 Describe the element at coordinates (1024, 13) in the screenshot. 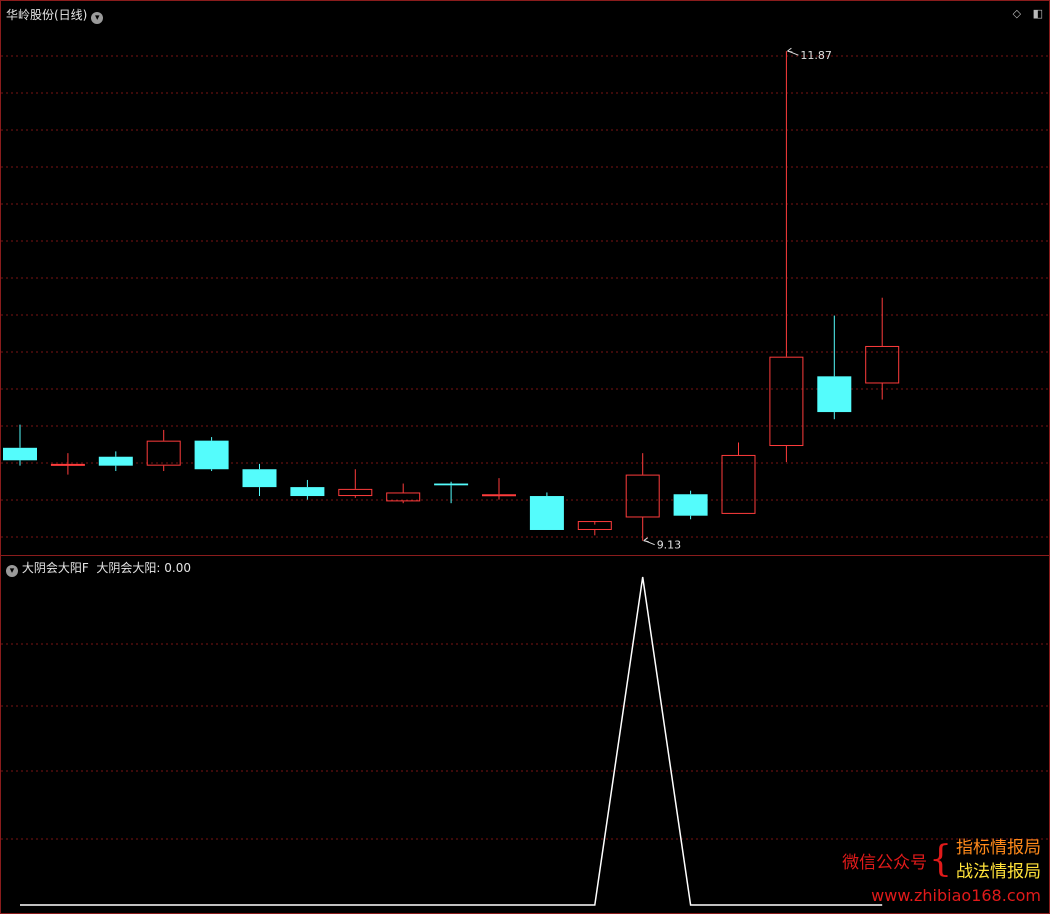

I see `panel-controls: ◇ ◧` at that location.